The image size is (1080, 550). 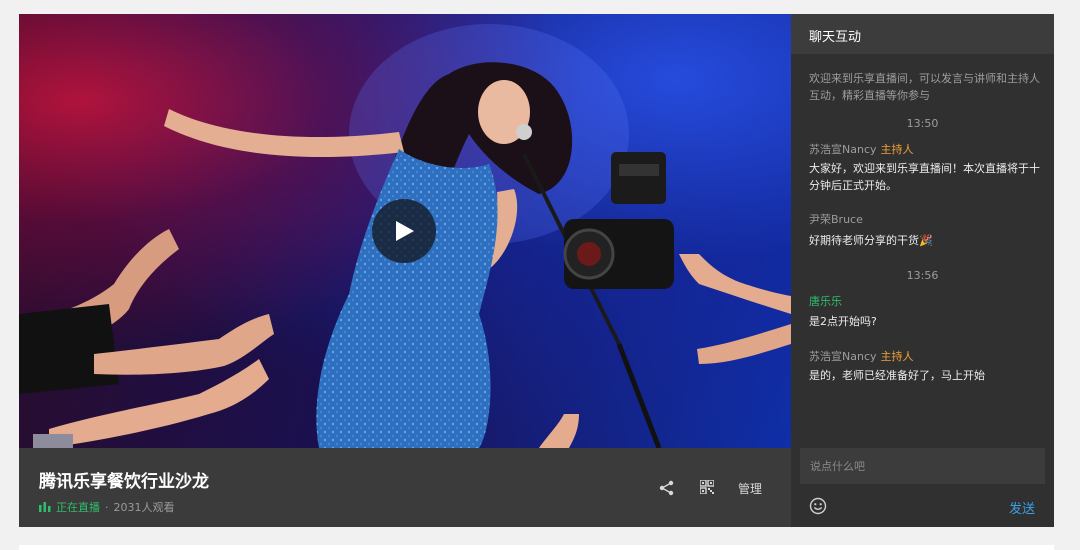 What do you see at coordinates (78, 507) in the screenshot?
I see `live-status: 正在直播` at bounding box center [78, 507].